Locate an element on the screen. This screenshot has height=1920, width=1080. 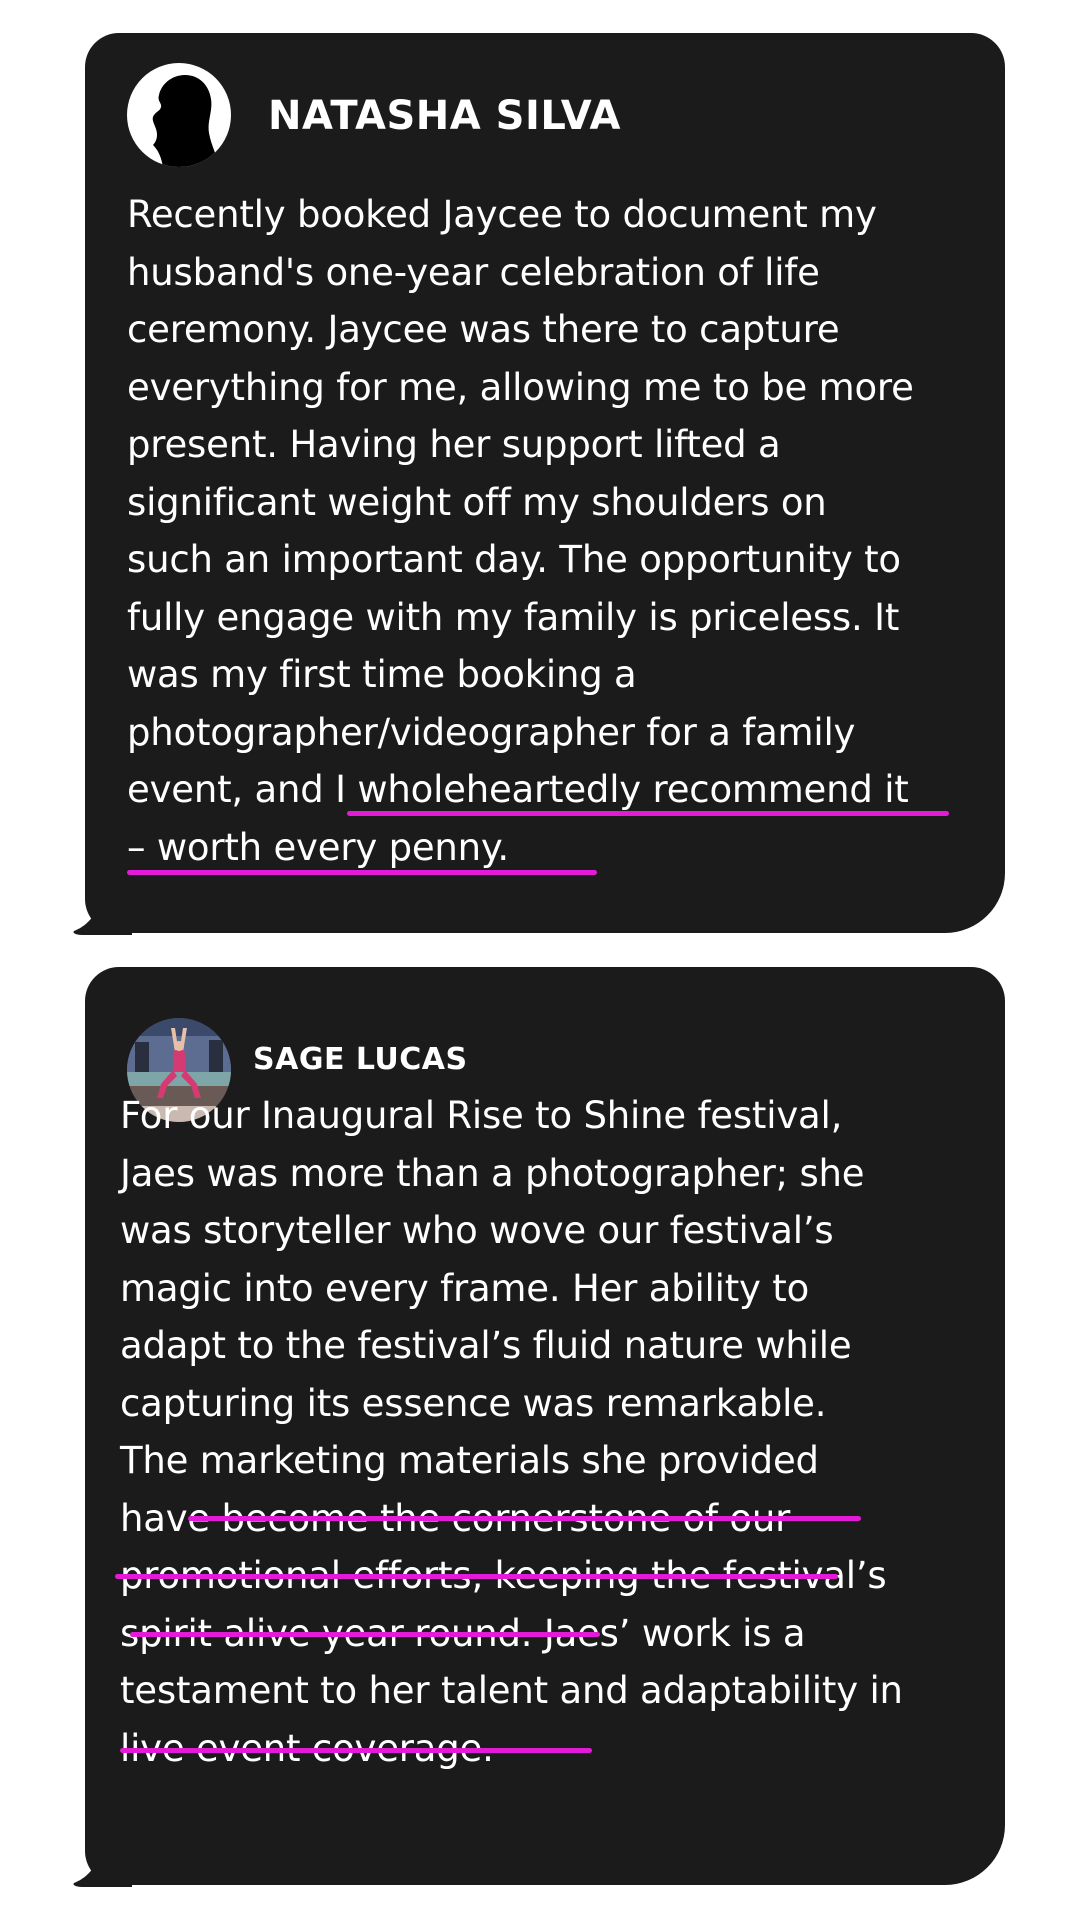
text-line: photographer/videographer for a family is located at coordinates (491, 732).